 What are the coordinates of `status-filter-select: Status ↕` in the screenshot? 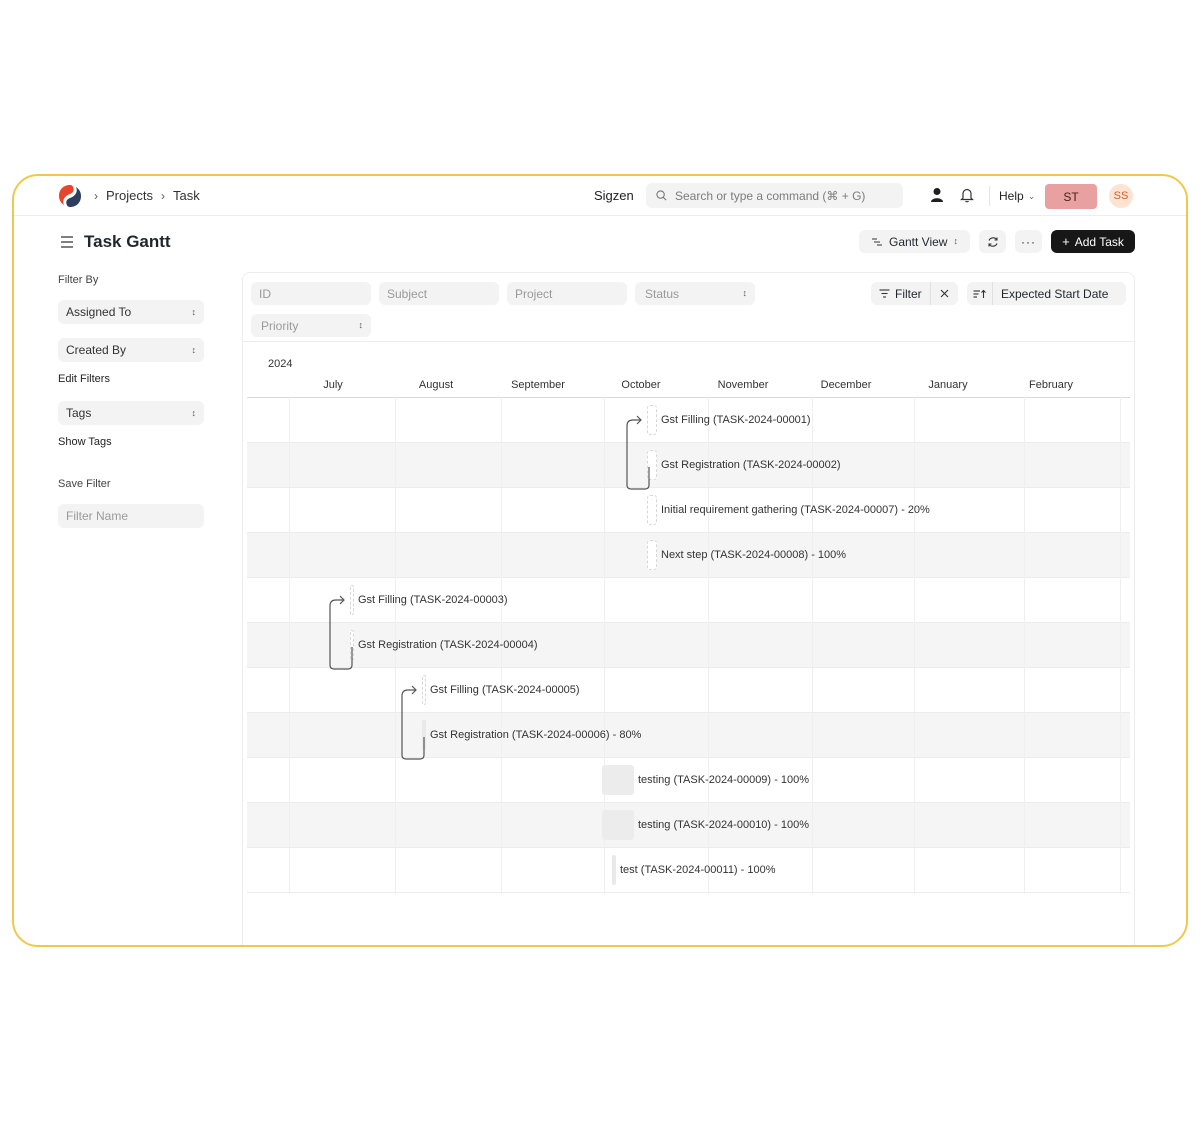 It's located at (695, 293).